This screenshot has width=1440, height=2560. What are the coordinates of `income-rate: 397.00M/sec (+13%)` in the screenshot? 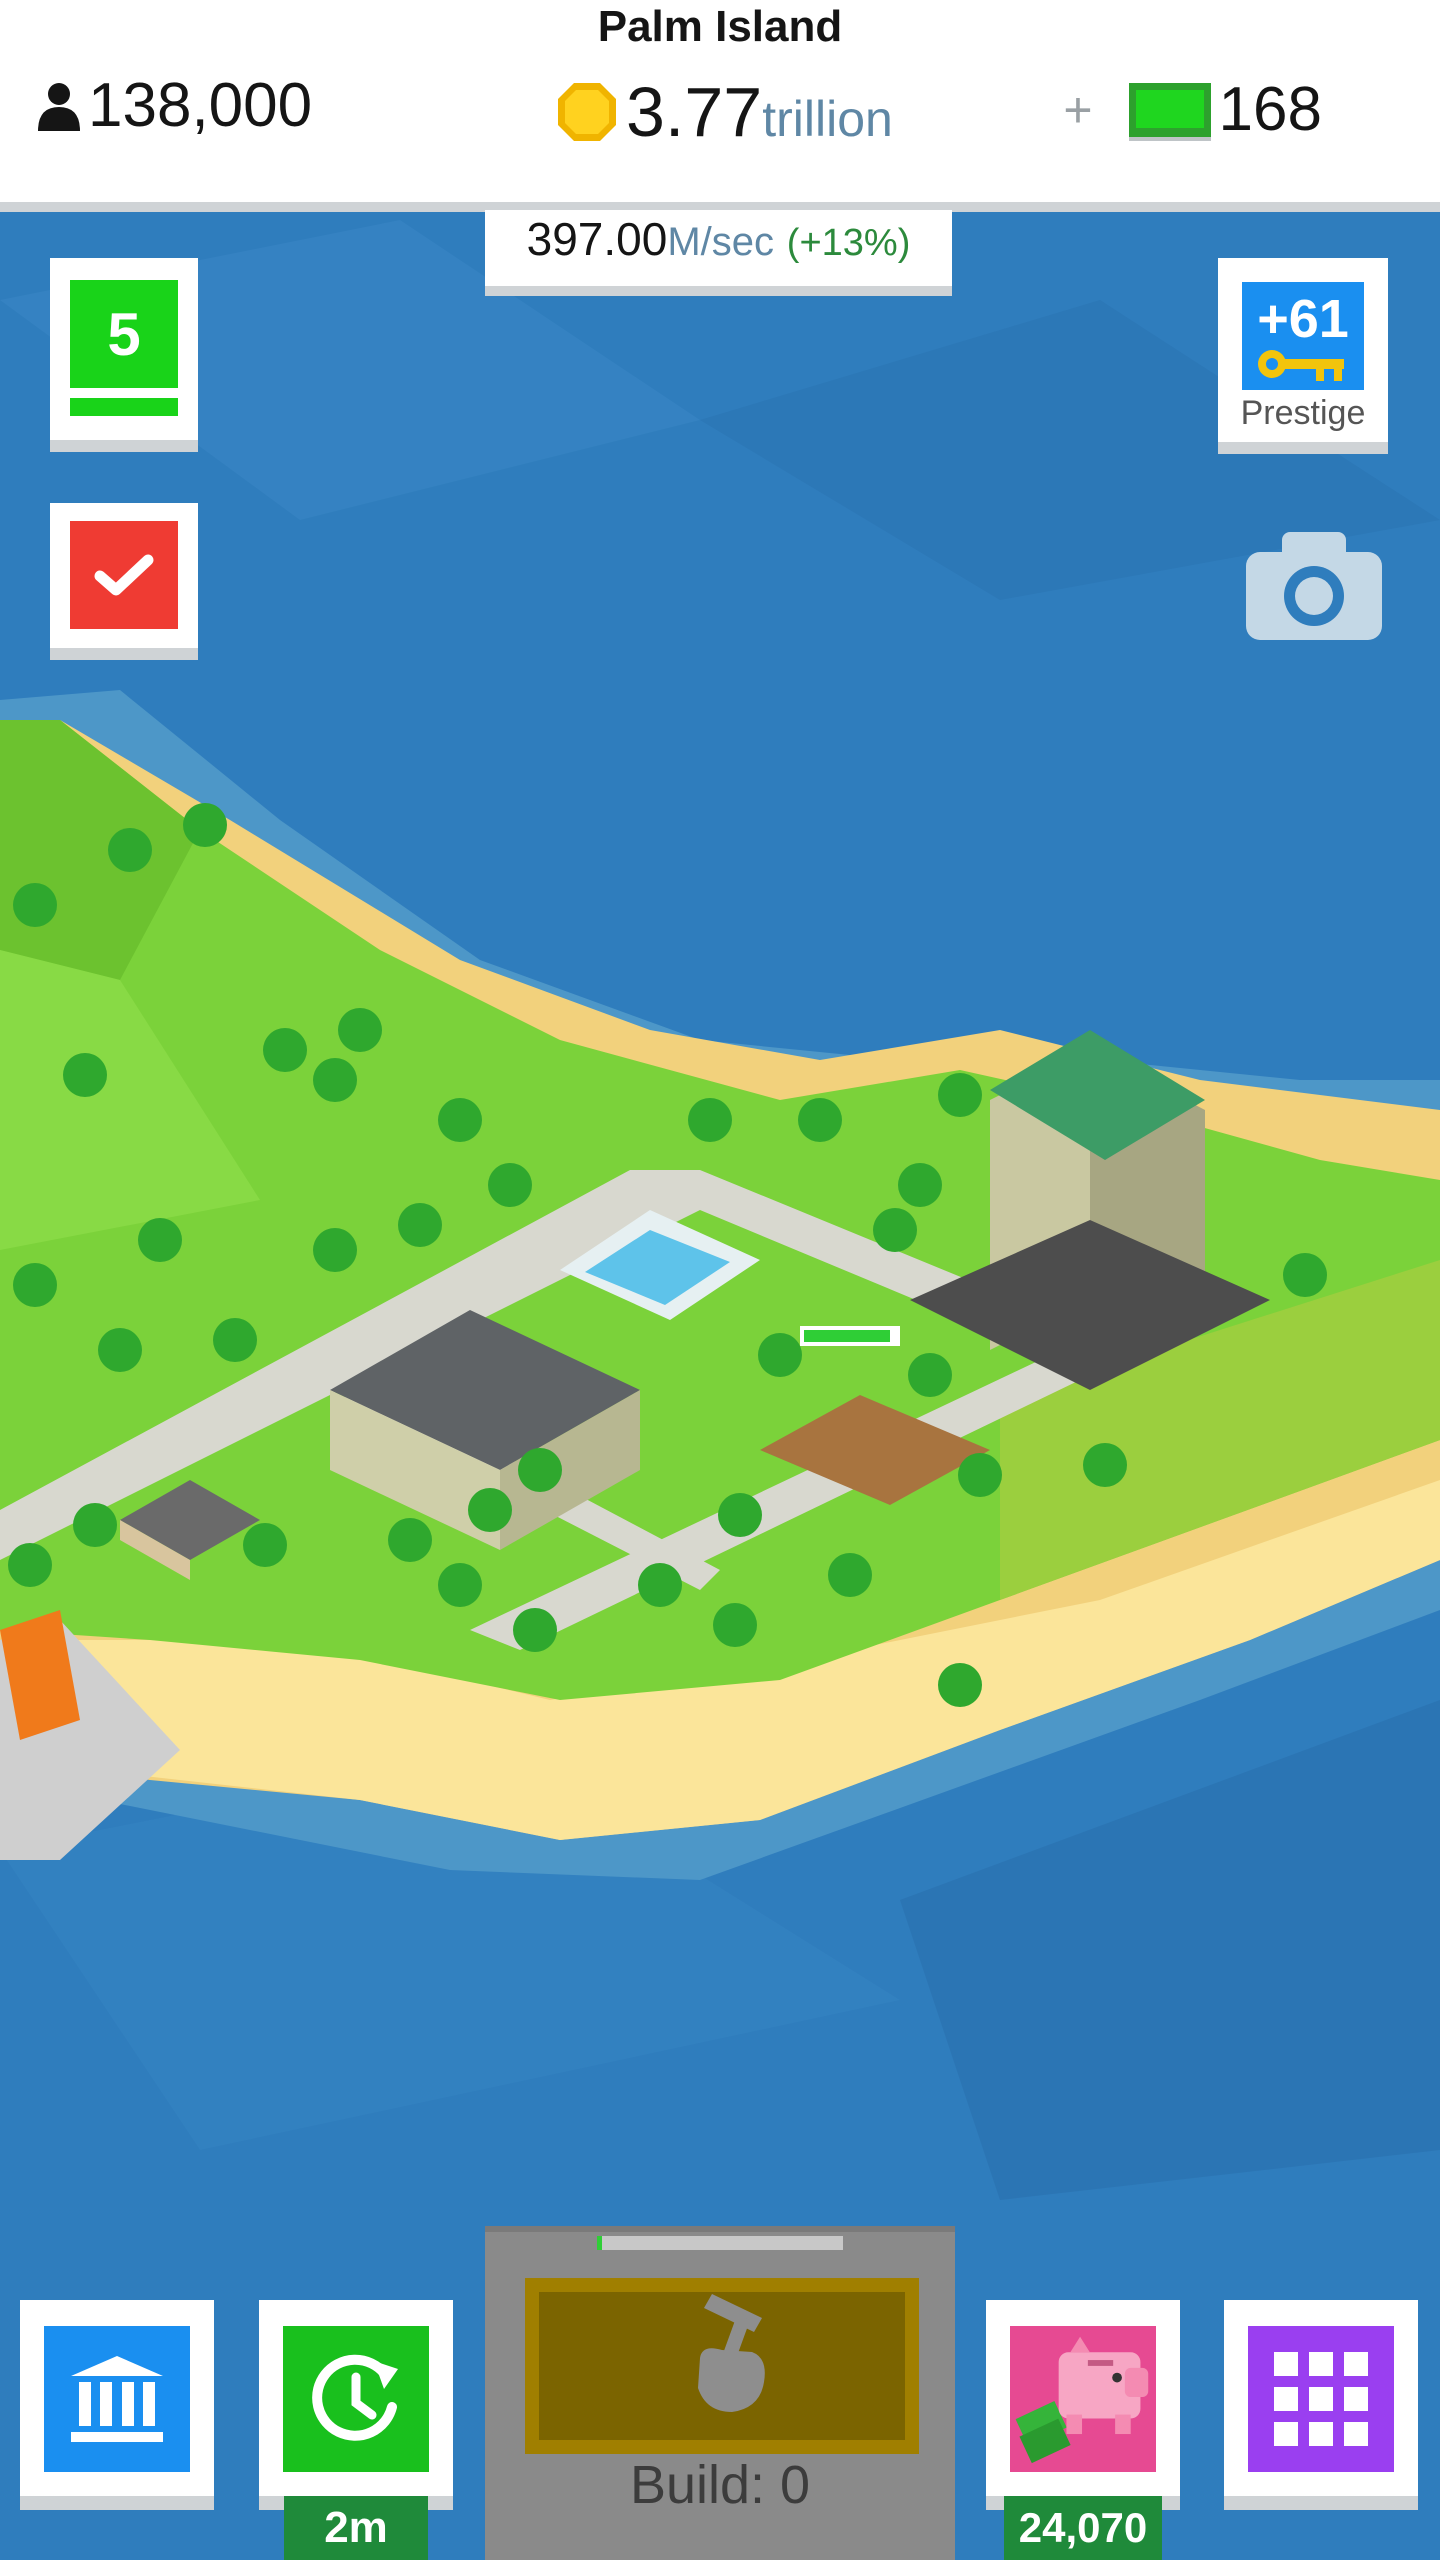 It's located at (718, 253).